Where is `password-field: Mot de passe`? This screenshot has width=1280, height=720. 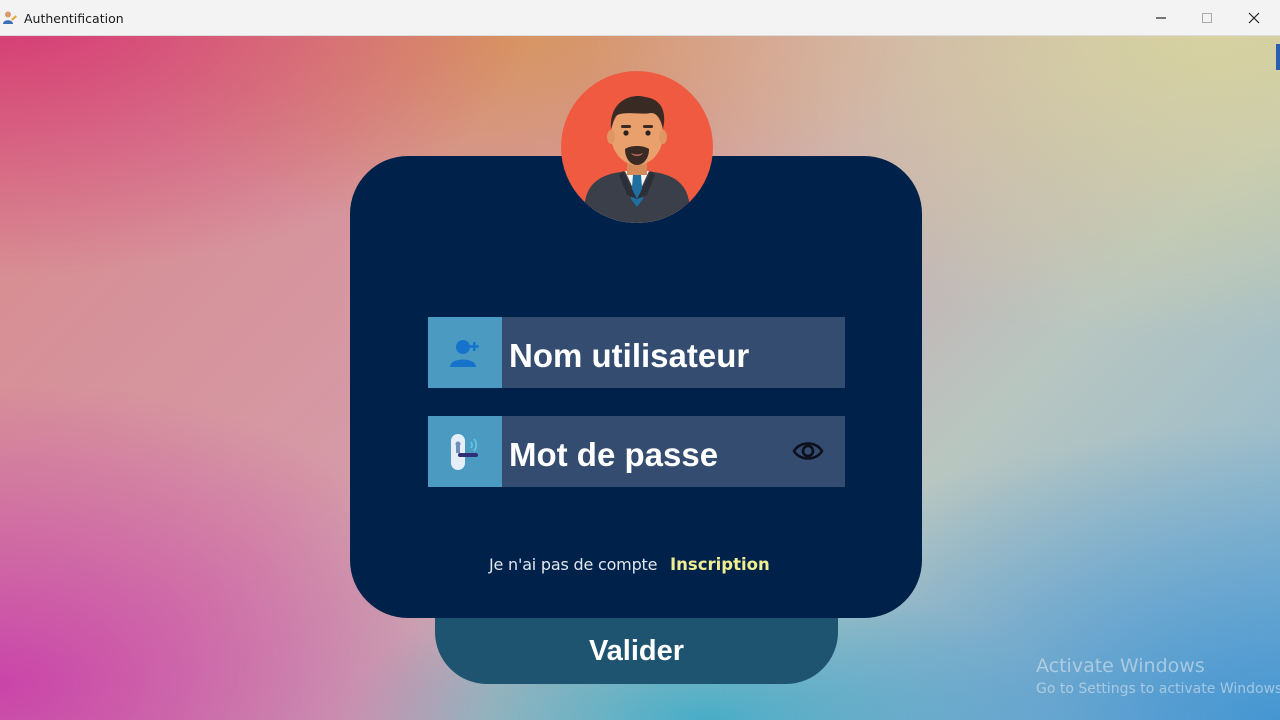
password-field: Mot de passe is located at coordinates (636, 451).